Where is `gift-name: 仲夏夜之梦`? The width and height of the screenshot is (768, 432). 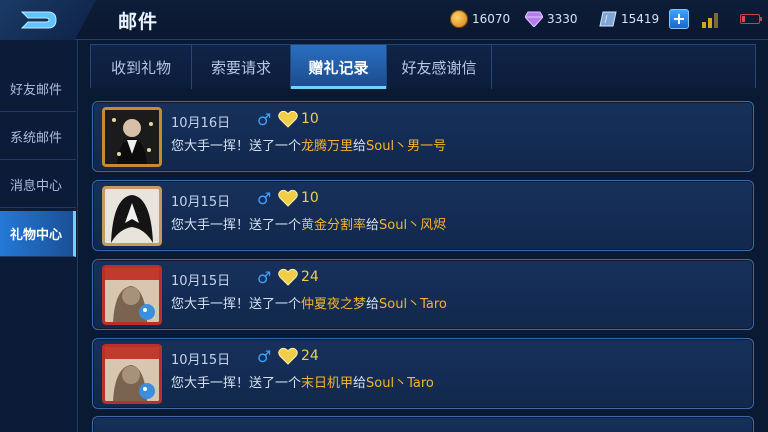
gift-name: 仲夏夜之梦 is located at coordinates (334, 304).